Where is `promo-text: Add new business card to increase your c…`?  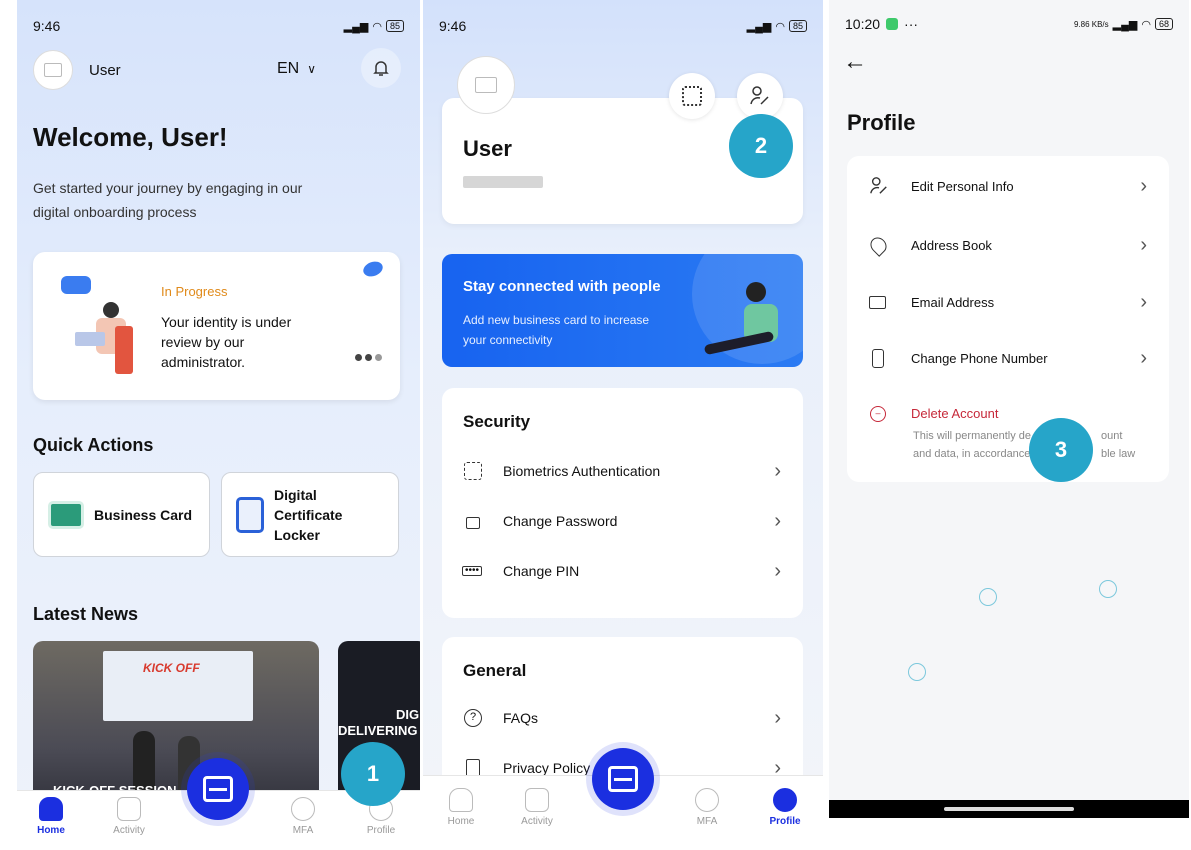 promo-text: Add new business card to increase your c… is located at coordinates (556, 330).